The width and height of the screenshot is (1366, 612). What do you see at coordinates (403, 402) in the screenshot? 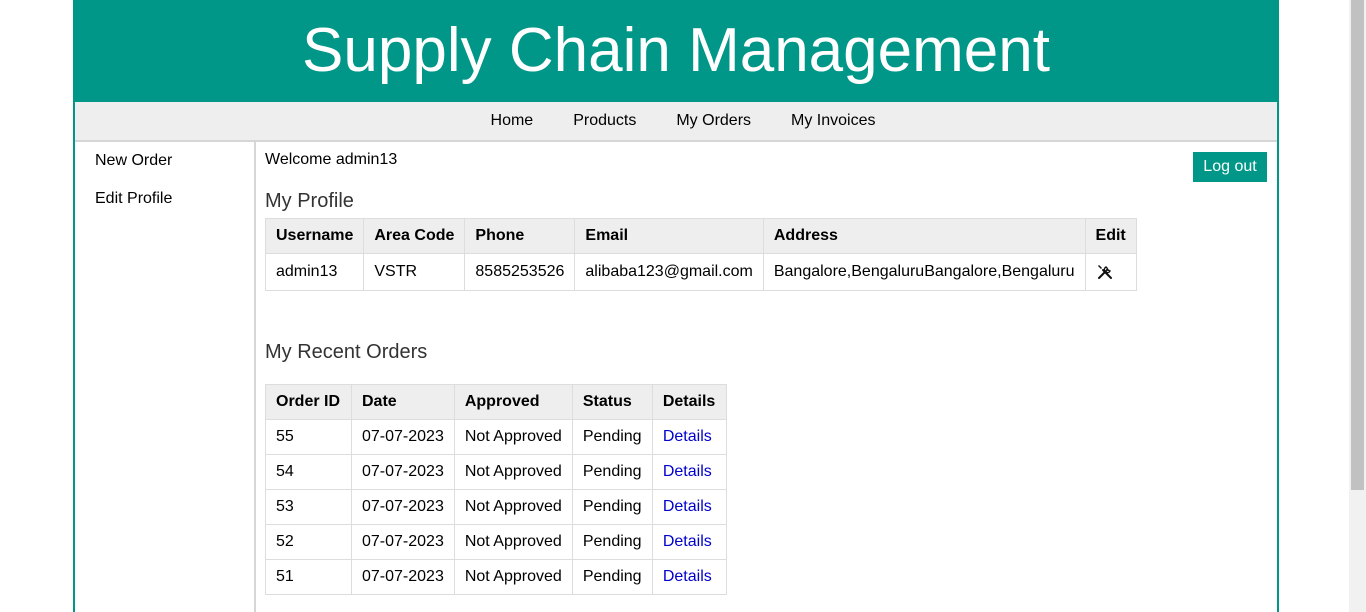
I see `col-date: Date` at bounding box center [403, 402].